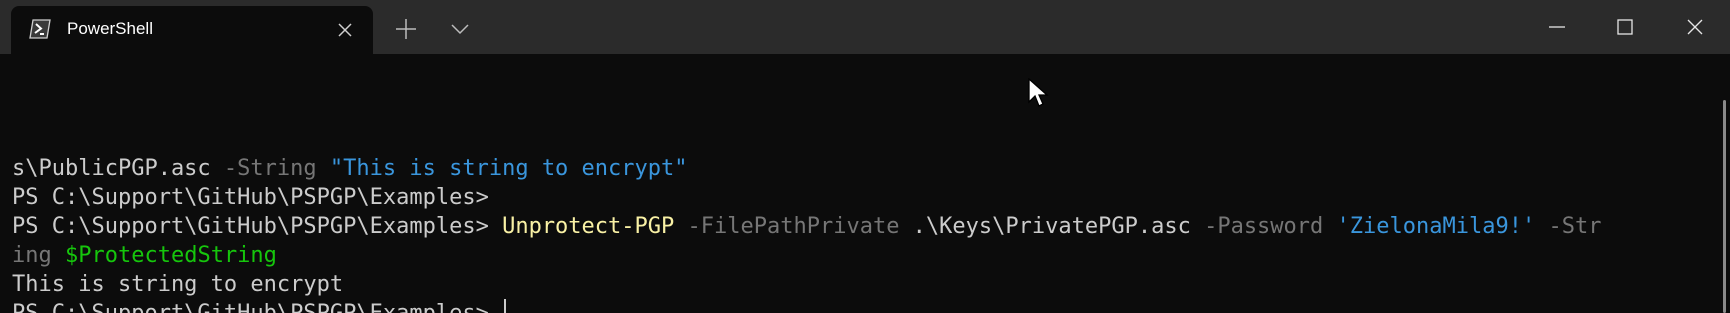 The height and width of the screenshot is (313, 1730). Describe the element at coordinates (1052, 226) in the screenshot. I see `terminal-token-text: .\Keys\PrivatePGP.asc` at that location.